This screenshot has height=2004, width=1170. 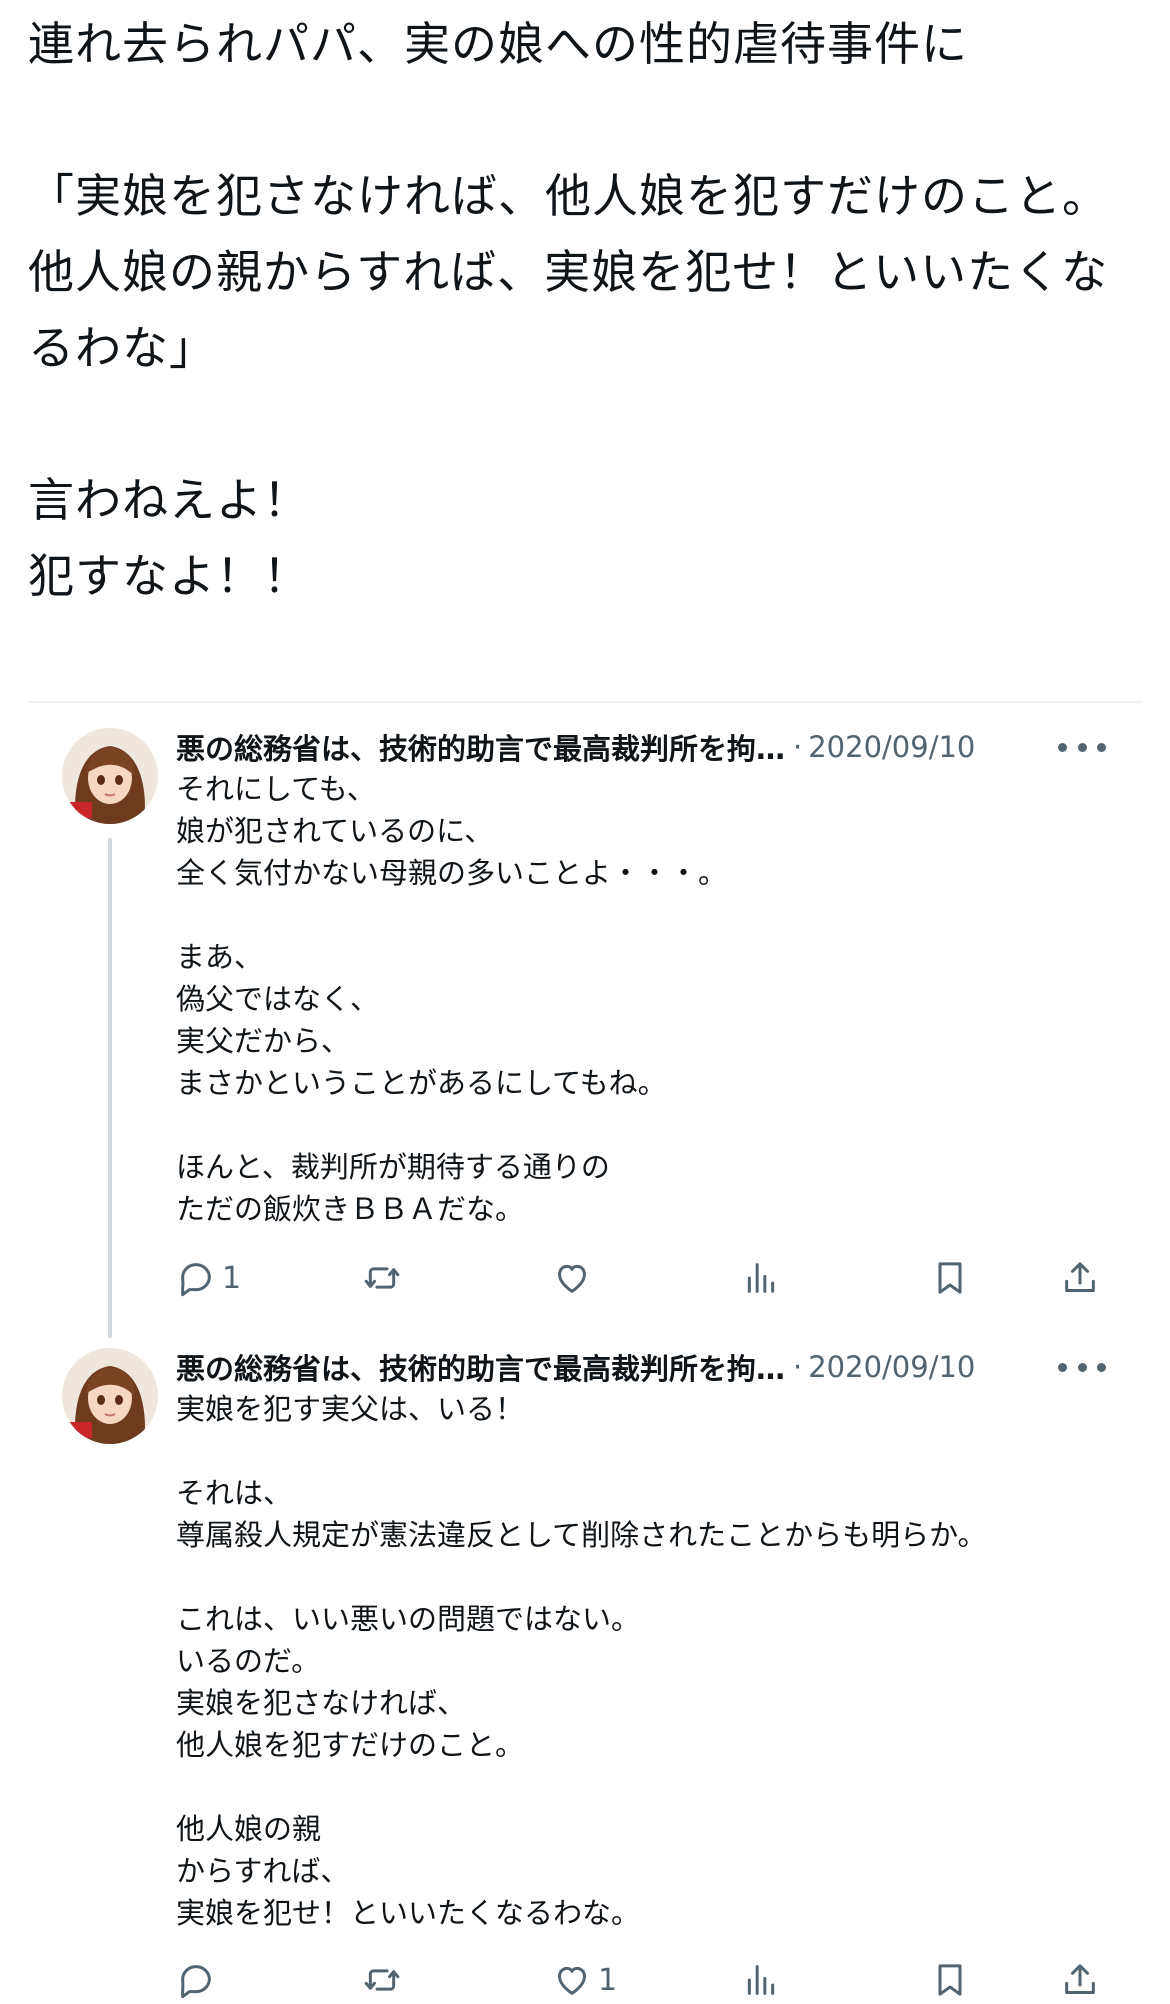 I want to click on tweet-line: 他人娘の親, so click(x=249, y=1829).